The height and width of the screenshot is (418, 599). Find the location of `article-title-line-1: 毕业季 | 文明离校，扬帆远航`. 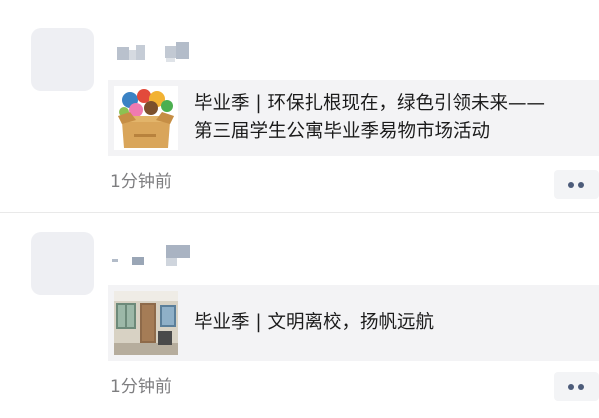

article-title-line-1: 毕业季 | 文明离校，扬帆远航 is located at coordinates (314, 322).